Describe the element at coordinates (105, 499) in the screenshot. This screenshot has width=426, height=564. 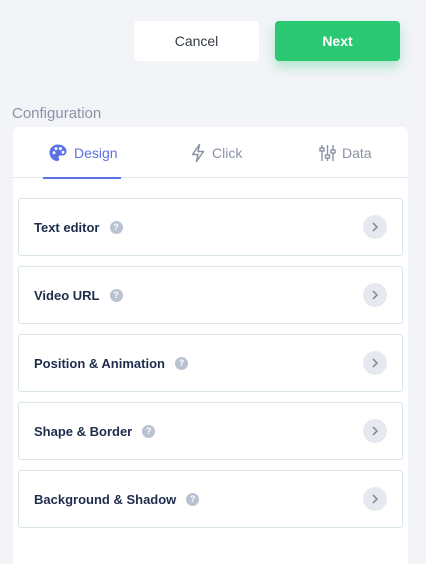
I see `accordion-label: Background & Shadow` at that location.